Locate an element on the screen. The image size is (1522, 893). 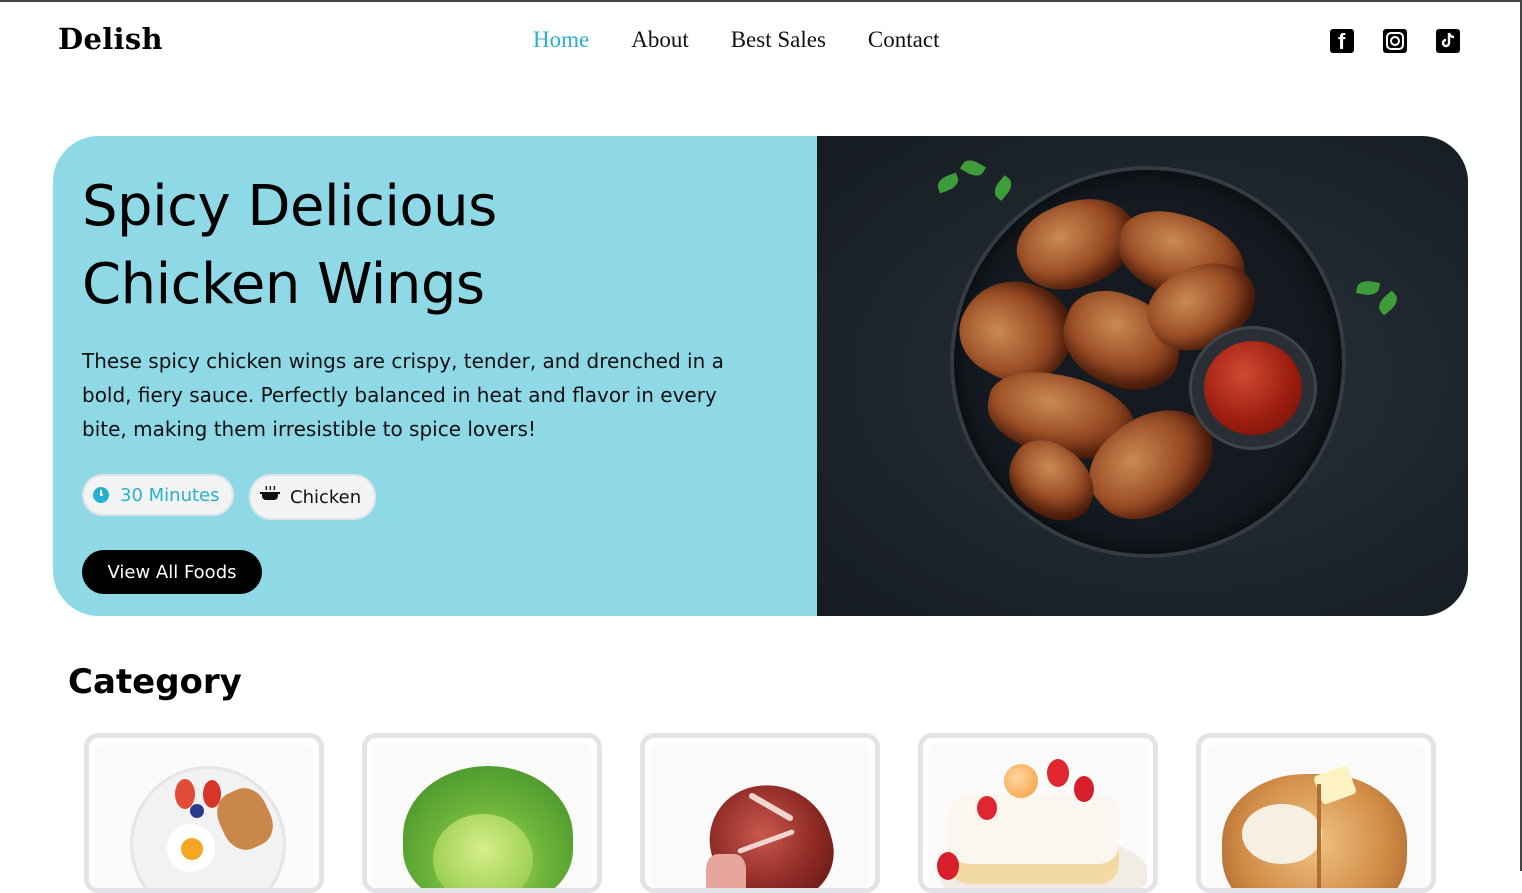
nav-about-link: About is located at coordinates (660, 40).